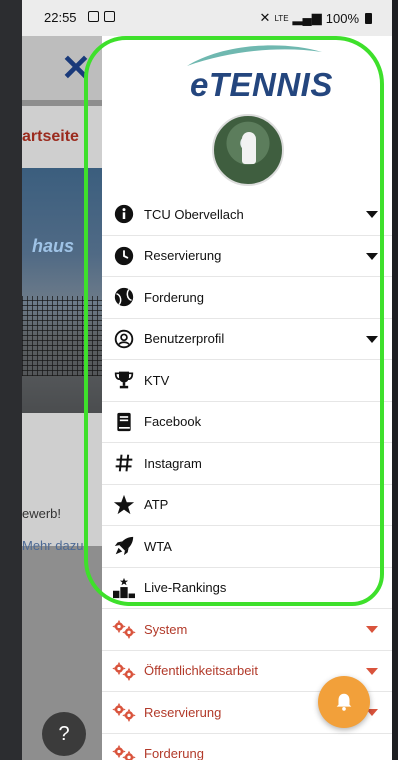 The height and width of the screenshot is (760, 398). I want to click on menu-item-reservierung: Reservierung, so click(247, 256).